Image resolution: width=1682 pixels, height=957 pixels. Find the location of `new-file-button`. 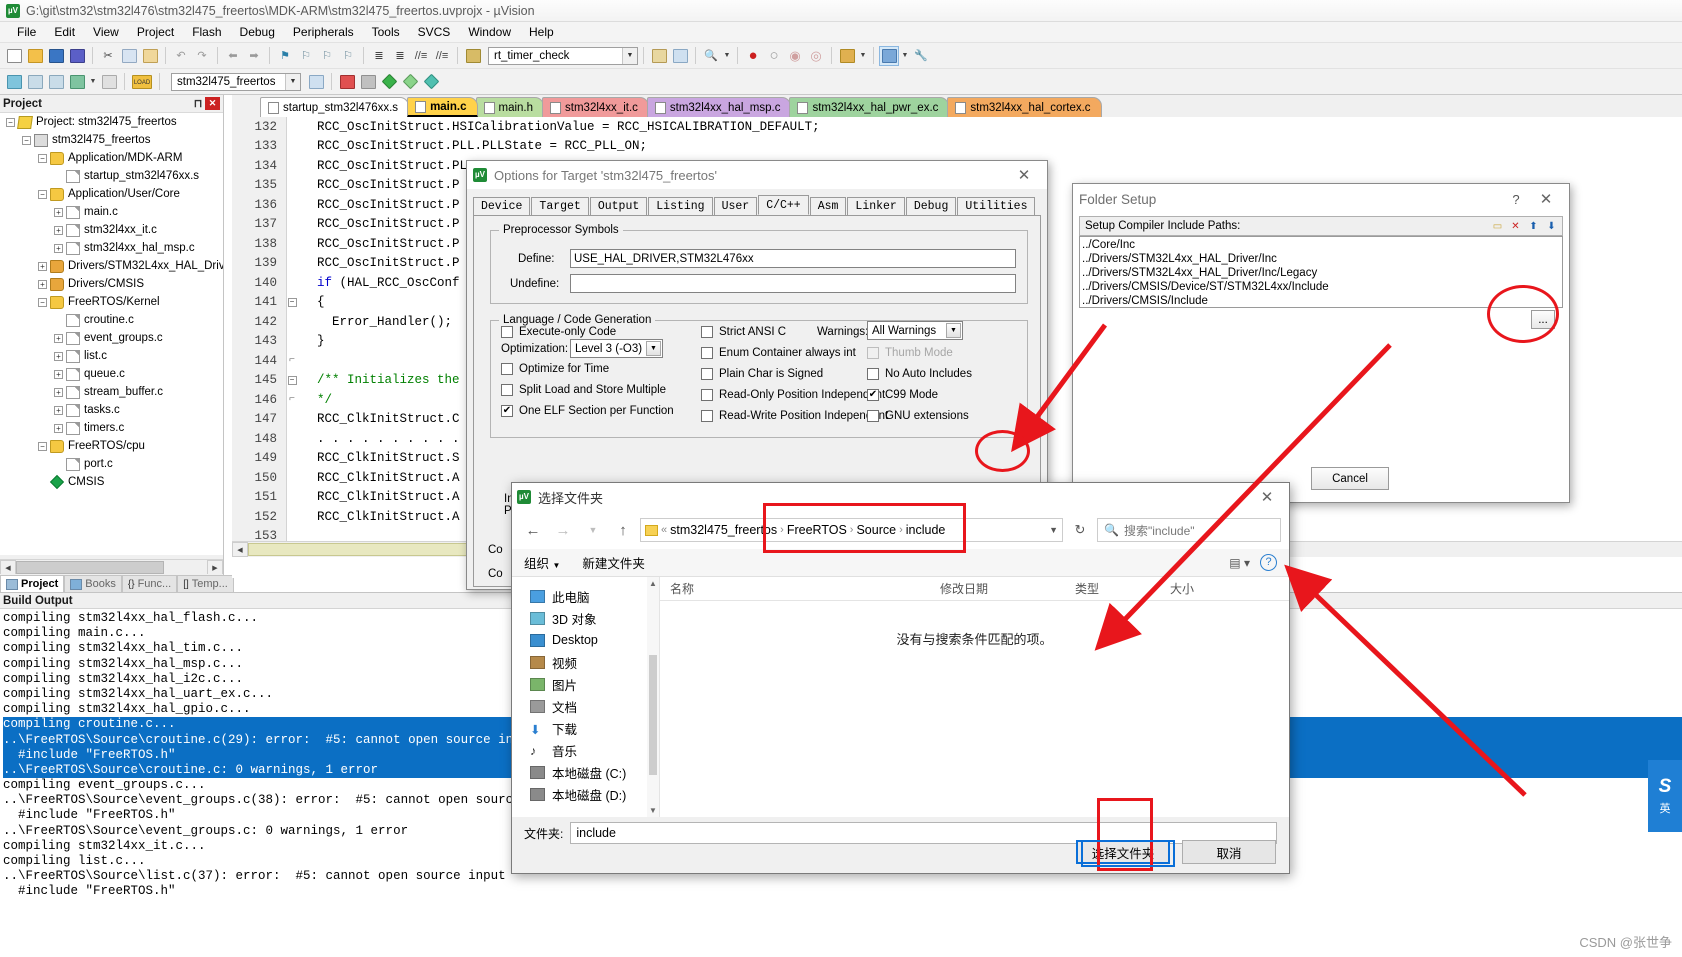

new-file-button is located at coordinates (14, 56).